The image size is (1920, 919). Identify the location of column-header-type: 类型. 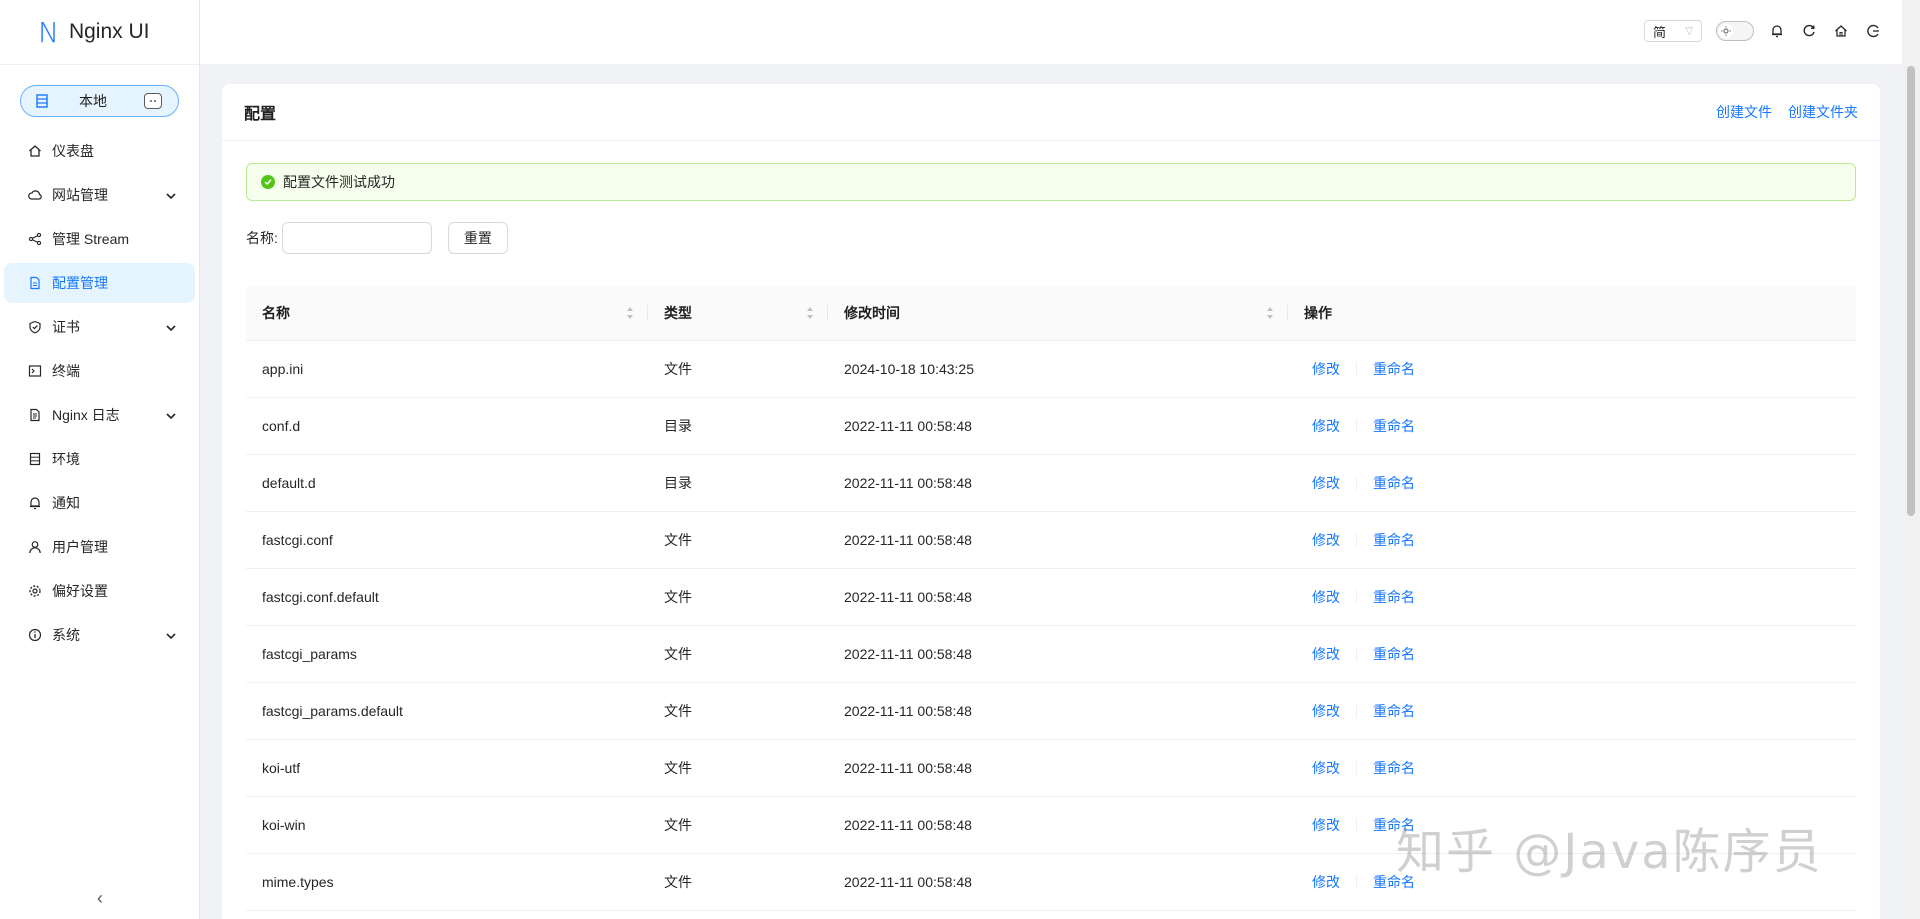
(738, 313).